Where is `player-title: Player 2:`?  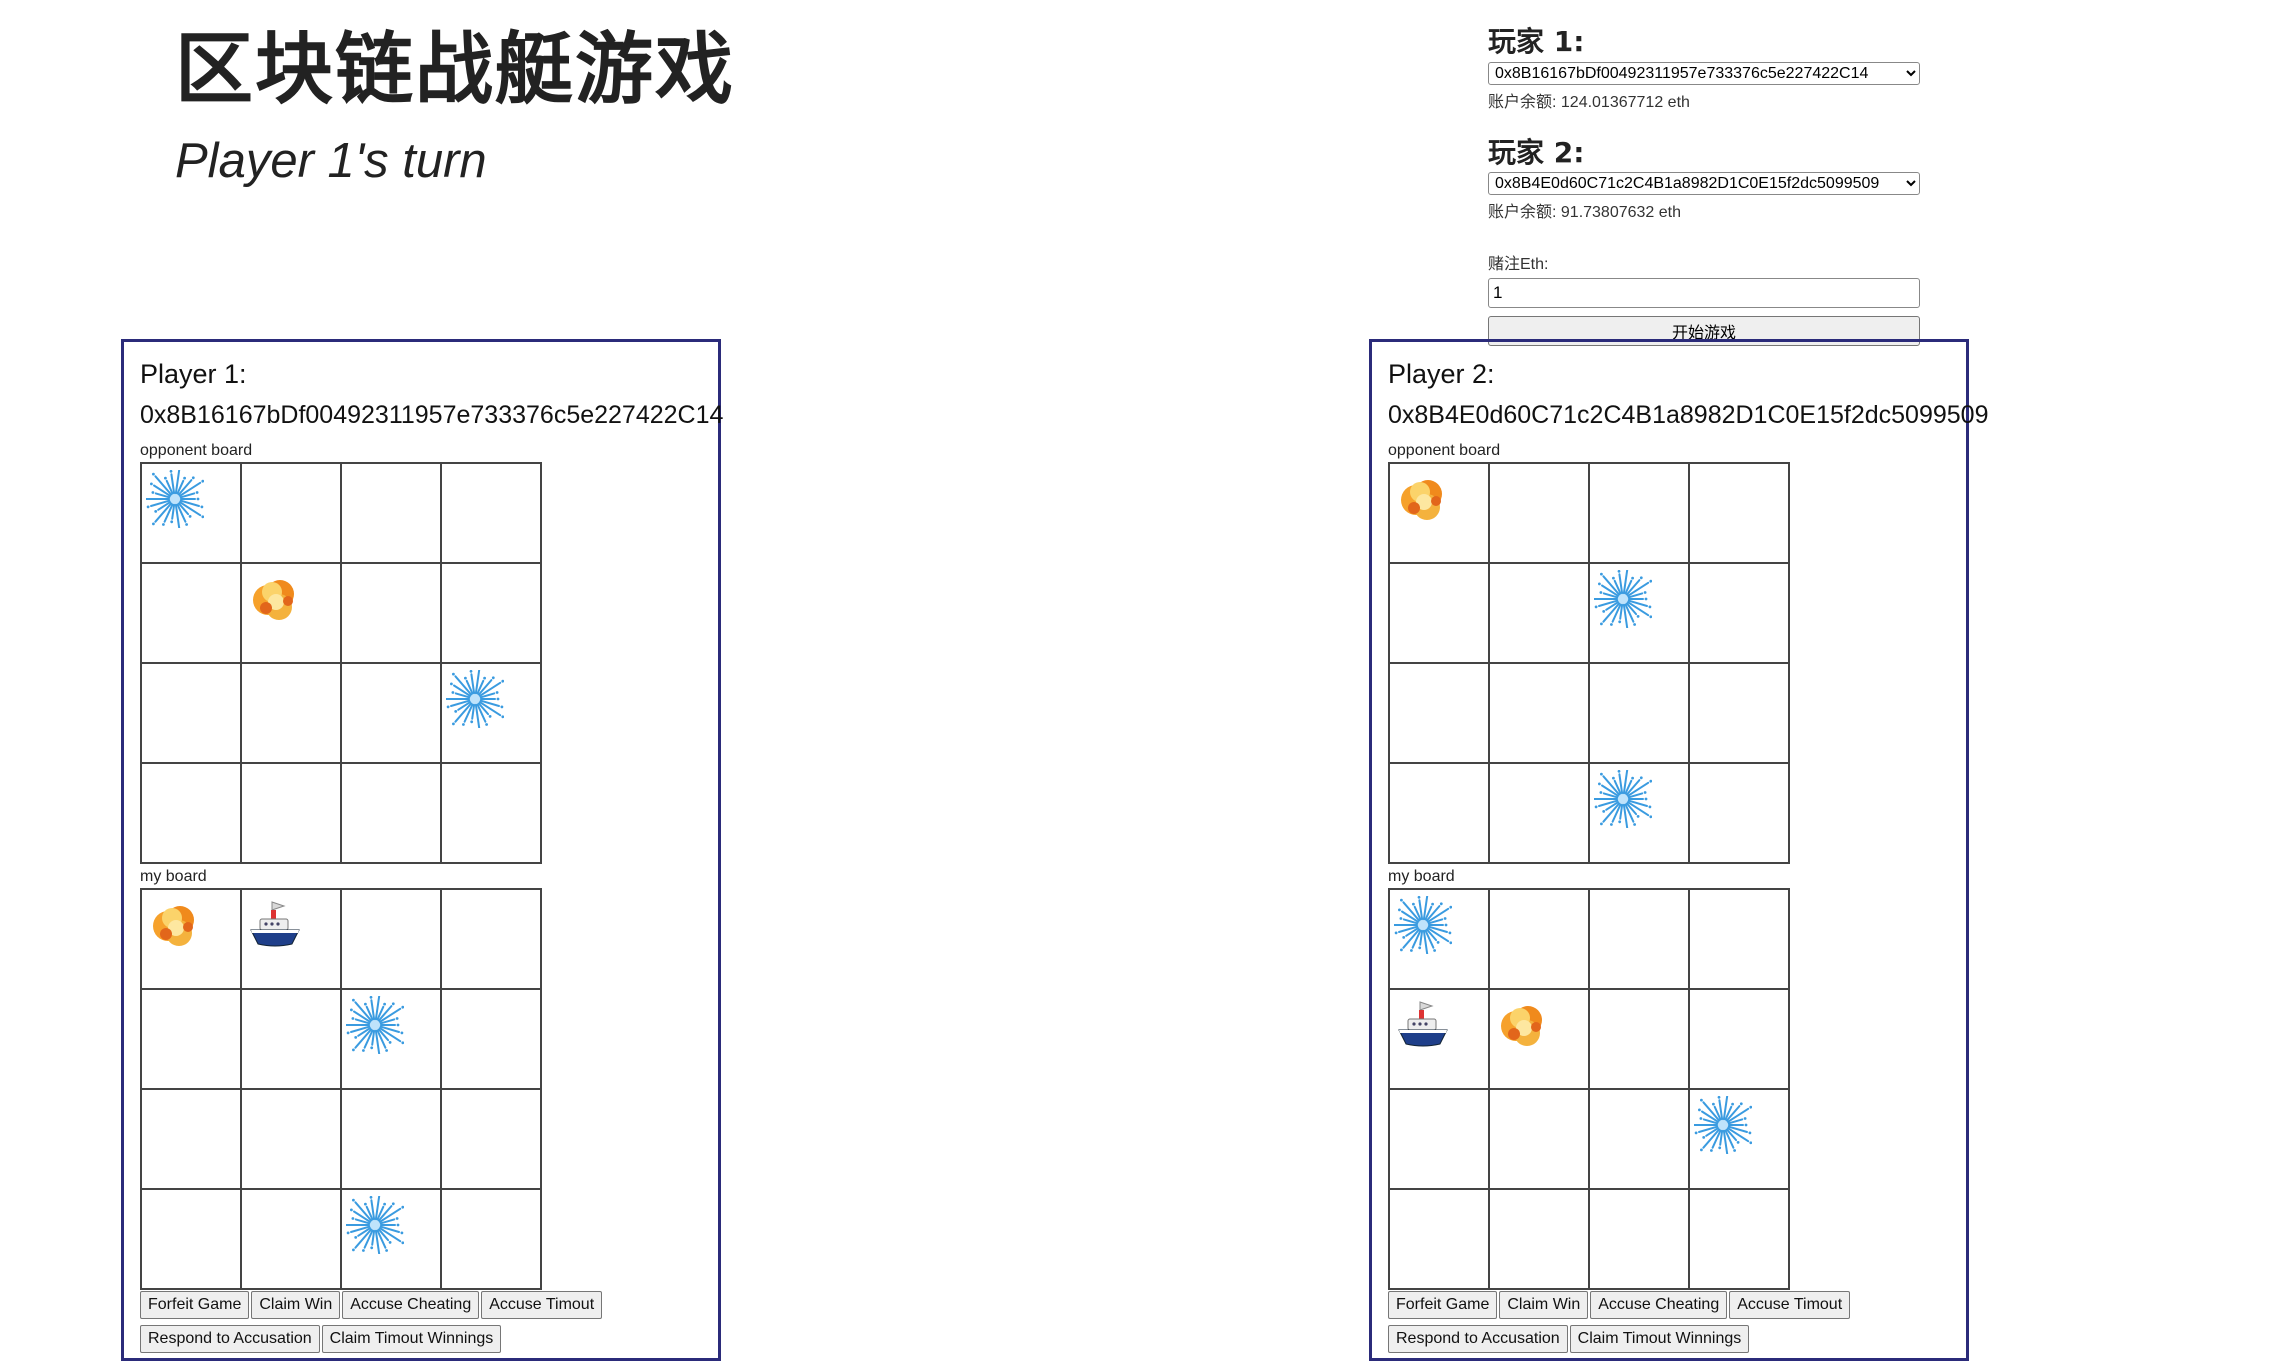 player-title: Player 2: is located at coordinates (1441, 374).